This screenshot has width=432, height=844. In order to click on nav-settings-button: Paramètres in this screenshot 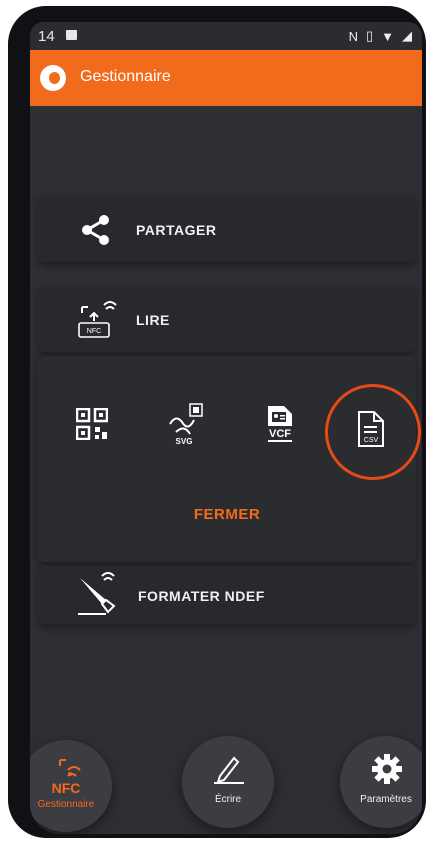, I will do `click(381, 782)`.